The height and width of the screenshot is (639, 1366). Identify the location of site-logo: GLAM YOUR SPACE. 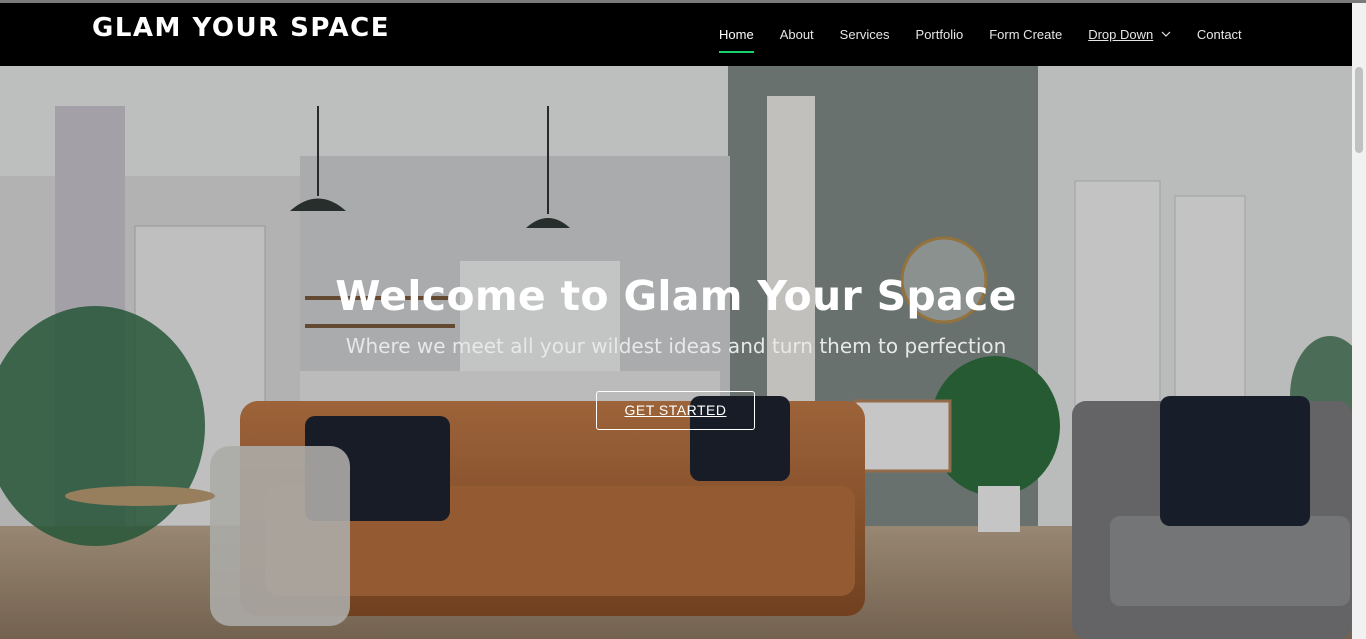
(241, 28).